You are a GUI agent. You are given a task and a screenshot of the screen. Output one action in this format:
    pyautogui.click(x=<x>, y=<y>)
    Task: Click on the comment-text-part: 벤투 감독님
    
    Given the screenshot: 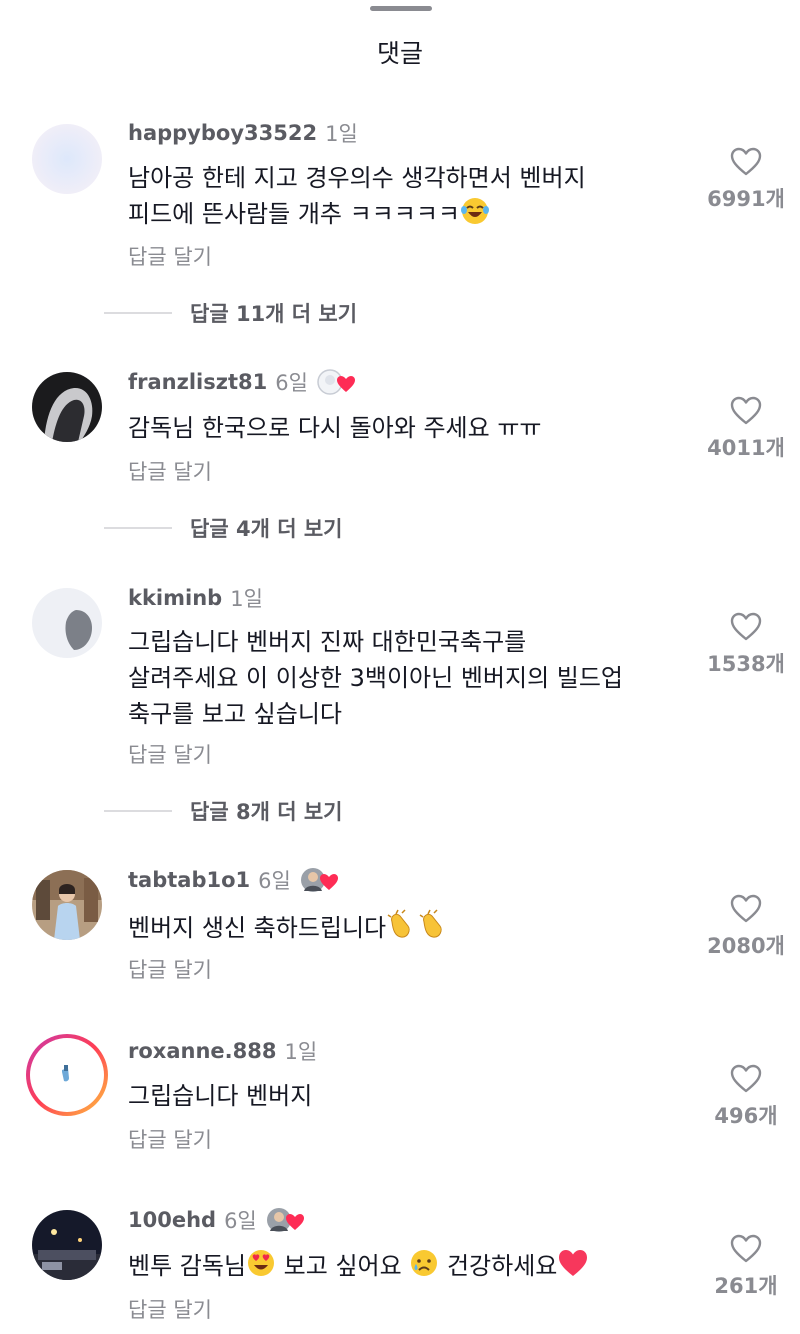 What is the action you would take?
    pyautogui.click(x=187, y=1266)
    